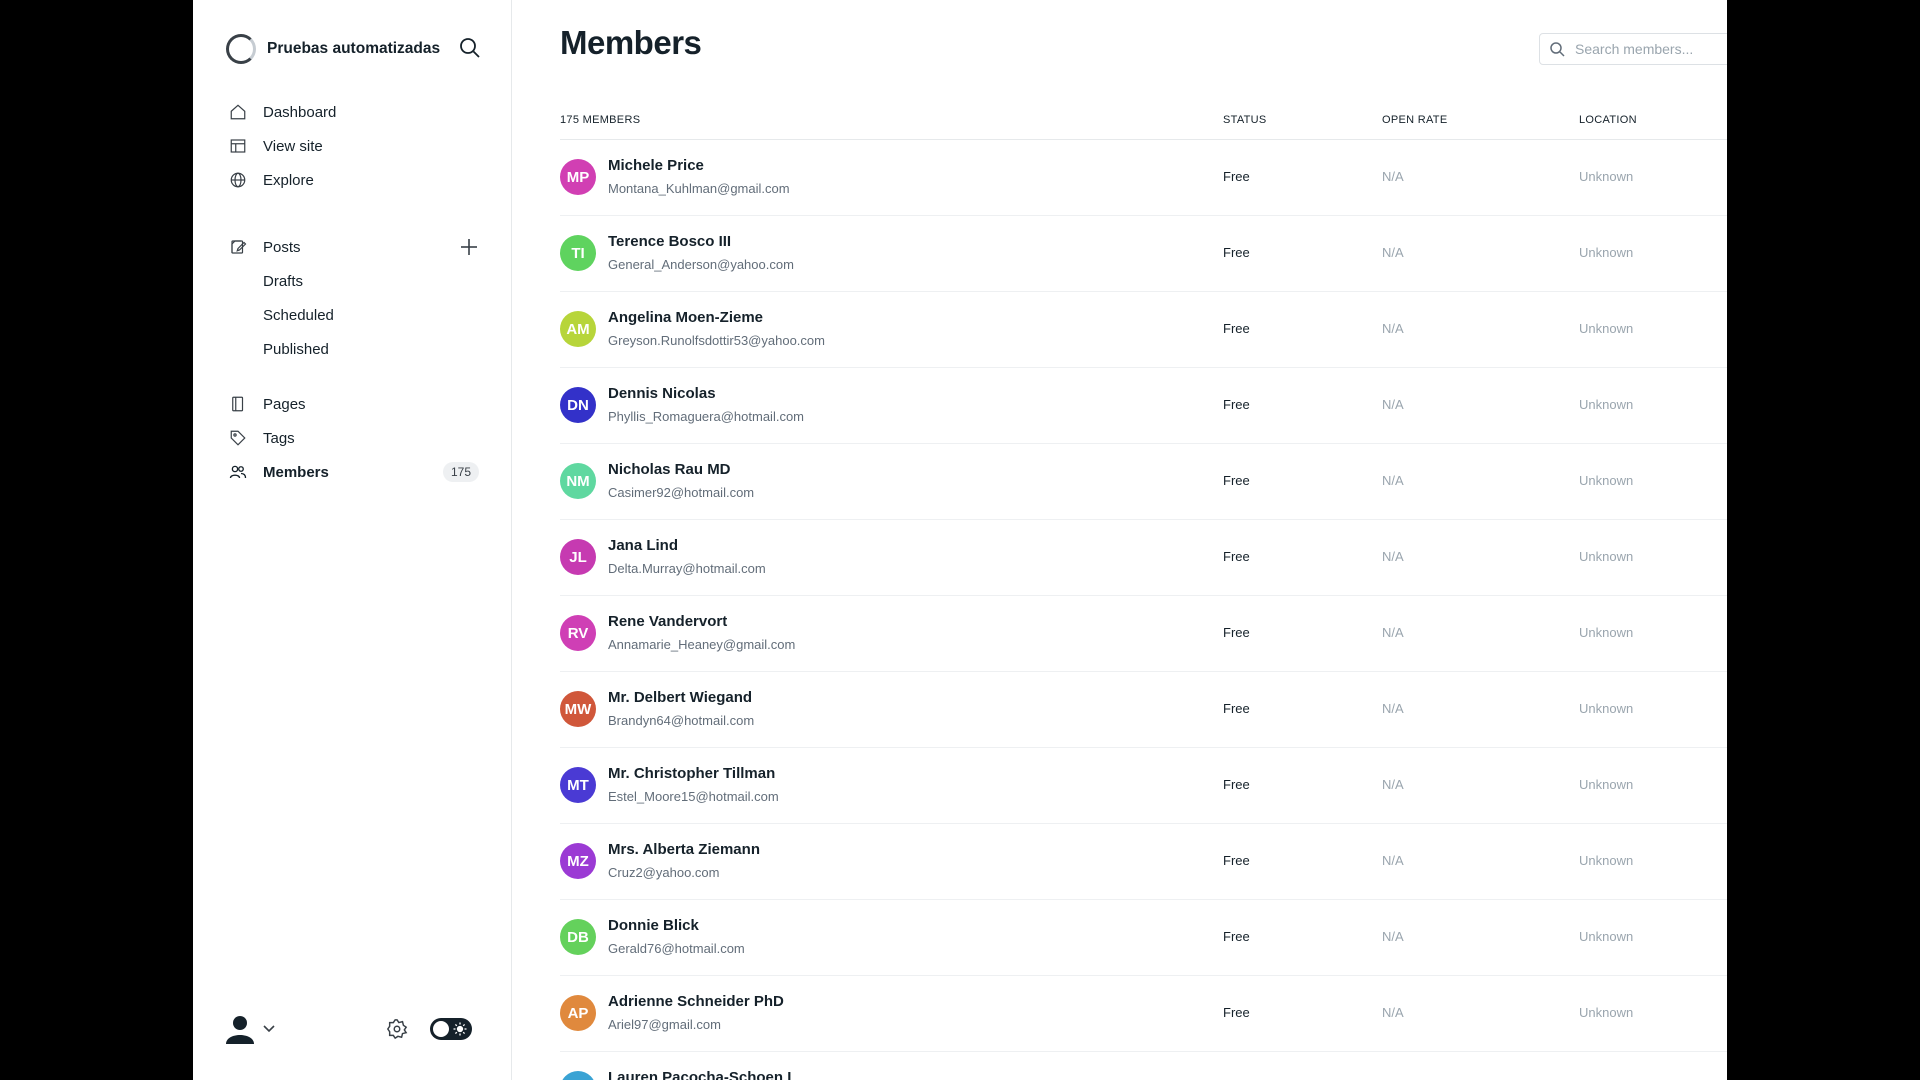 The height and width of the screenshot is (1080, 1920). I want to click on member-email: Ariel97@gmail.com, so click(664, 1024).